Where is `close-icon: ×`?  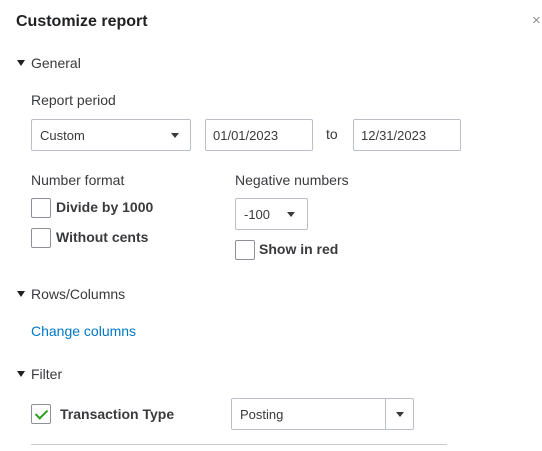 close-icon: × is located at coordinates (536, 20).